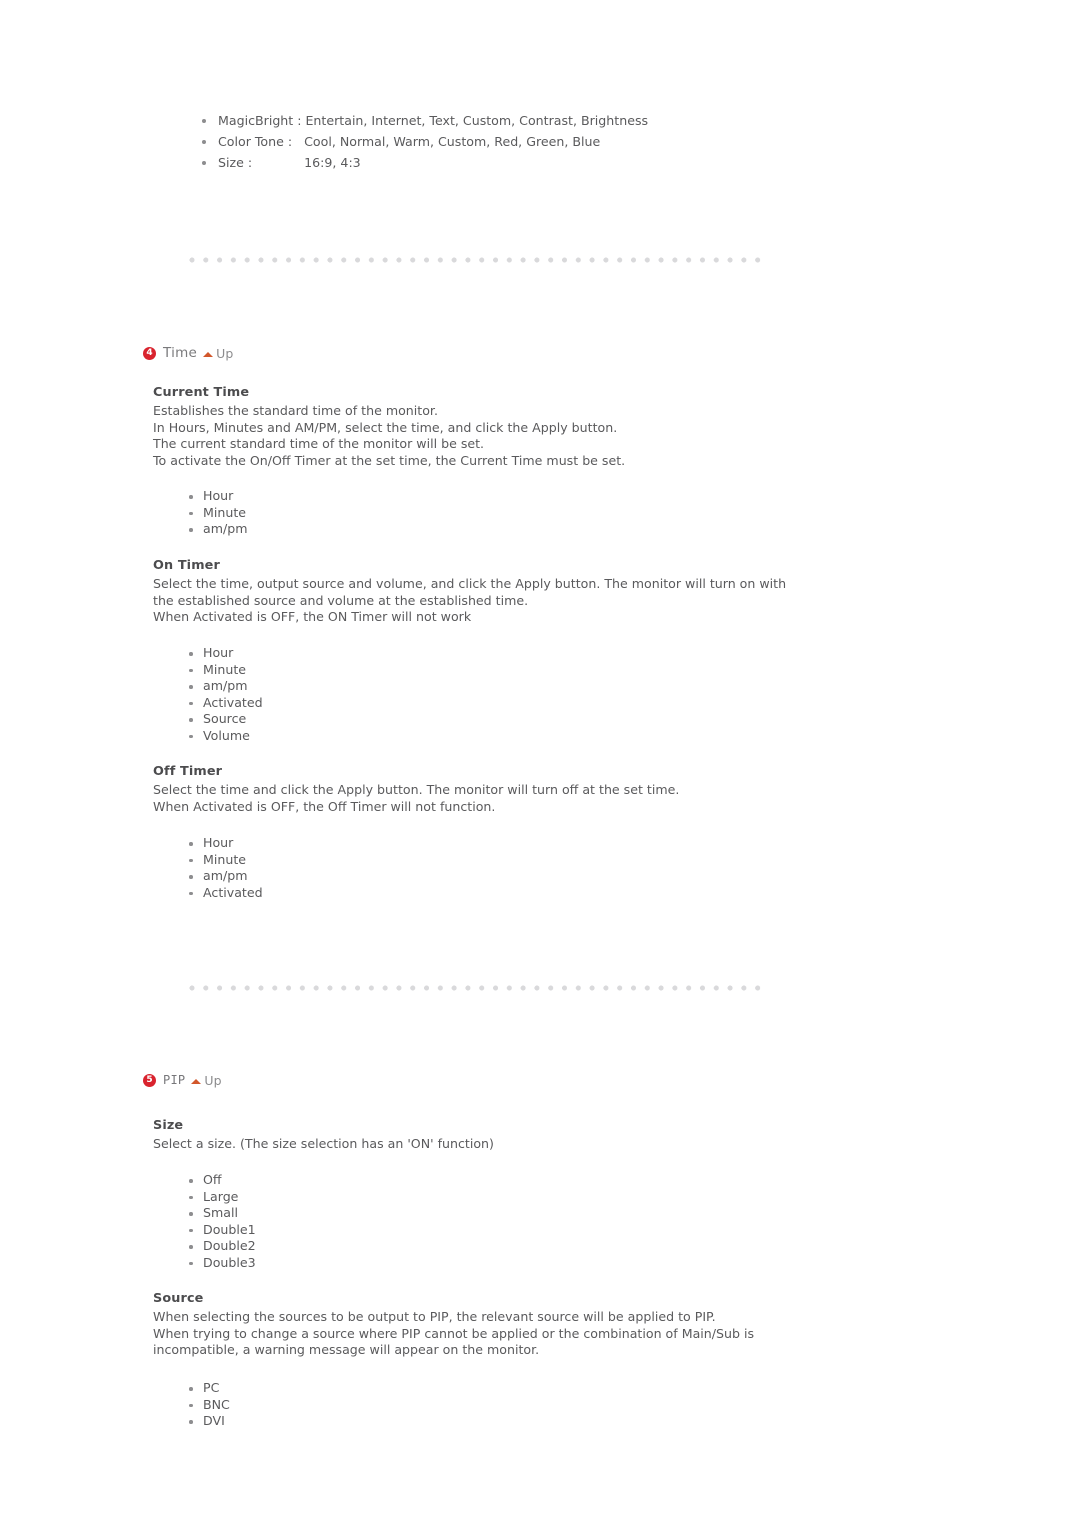  I want to click on list-item: Double2, so click(218, 1246).